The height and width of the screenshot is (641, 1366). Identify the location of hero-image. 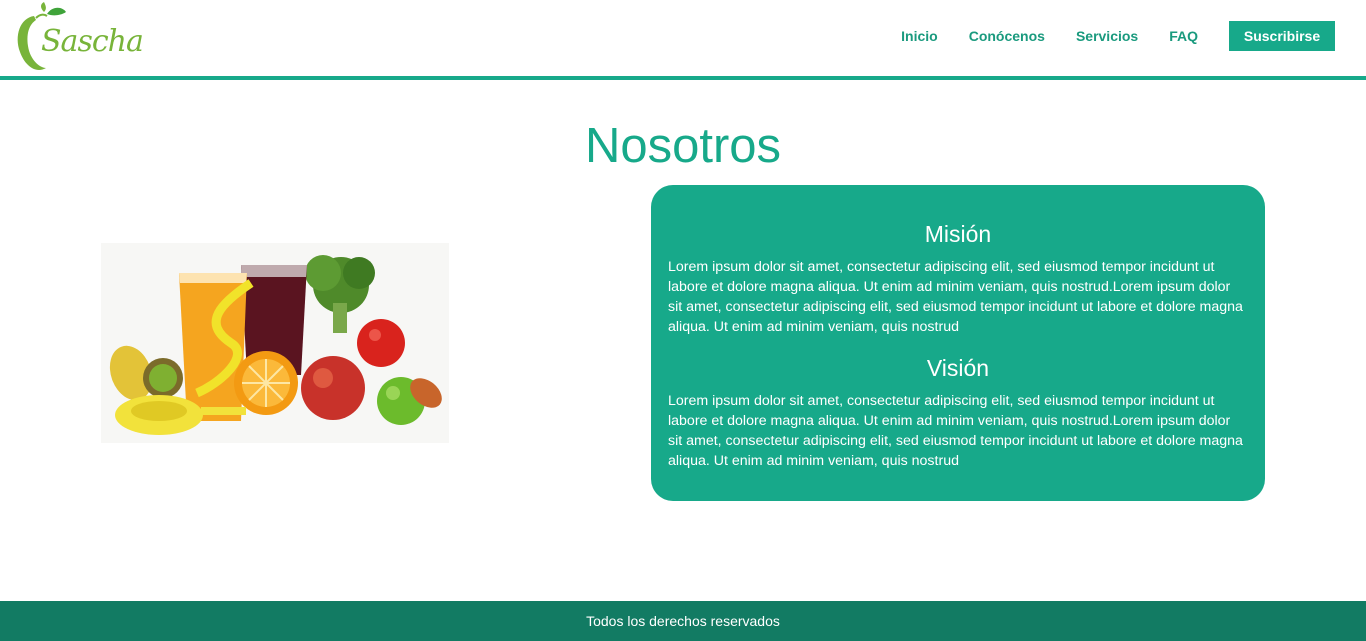
(275, 343).